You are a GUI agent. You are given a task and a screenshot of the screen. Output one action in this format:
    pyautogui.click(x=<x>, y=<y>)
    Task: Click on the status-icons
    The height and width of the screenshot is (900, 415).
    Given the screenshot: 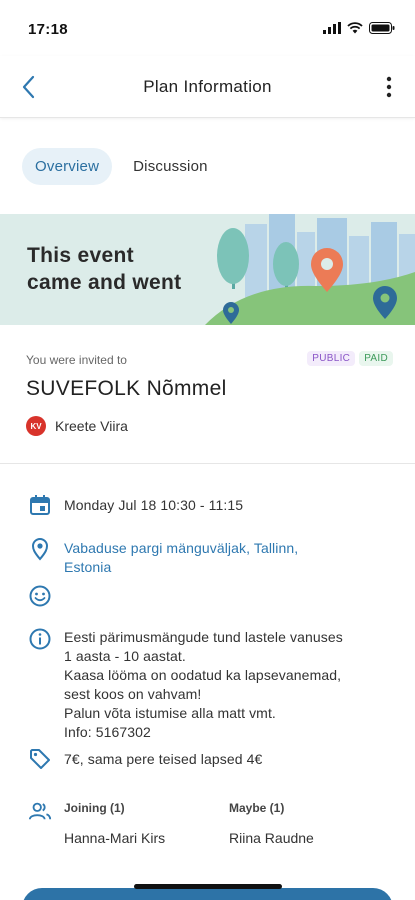 What is the action you would take?
    pyautogui.click(x=359, y=28)
    